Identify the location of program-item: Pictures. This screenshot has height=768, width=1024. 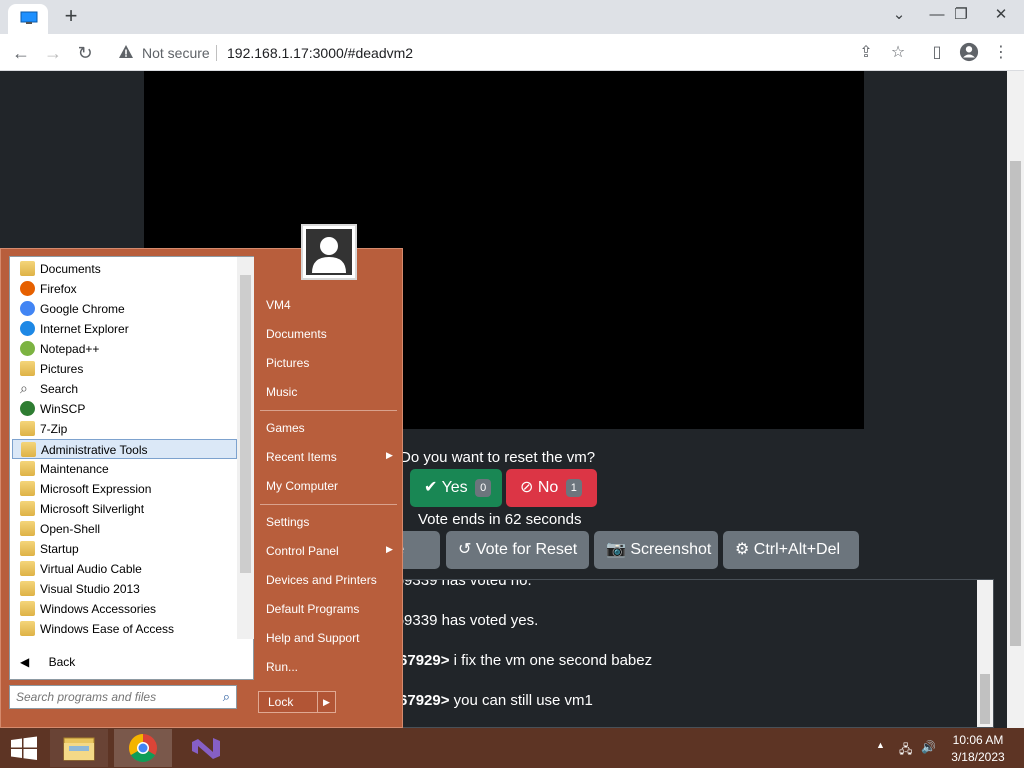
(124, 369).